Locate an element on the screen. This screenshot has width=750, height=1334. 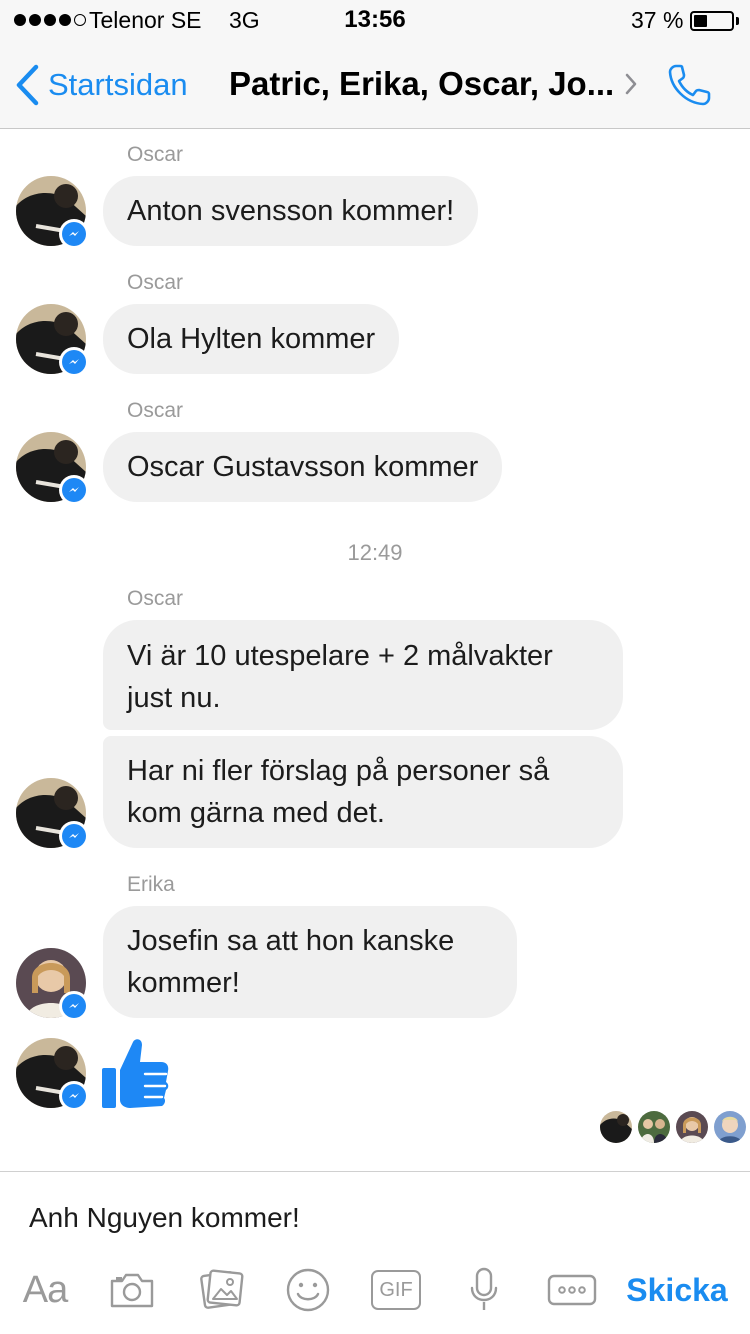
composer-toolbar: Aa GIF Skicka is located at coordinates (375, 1290).